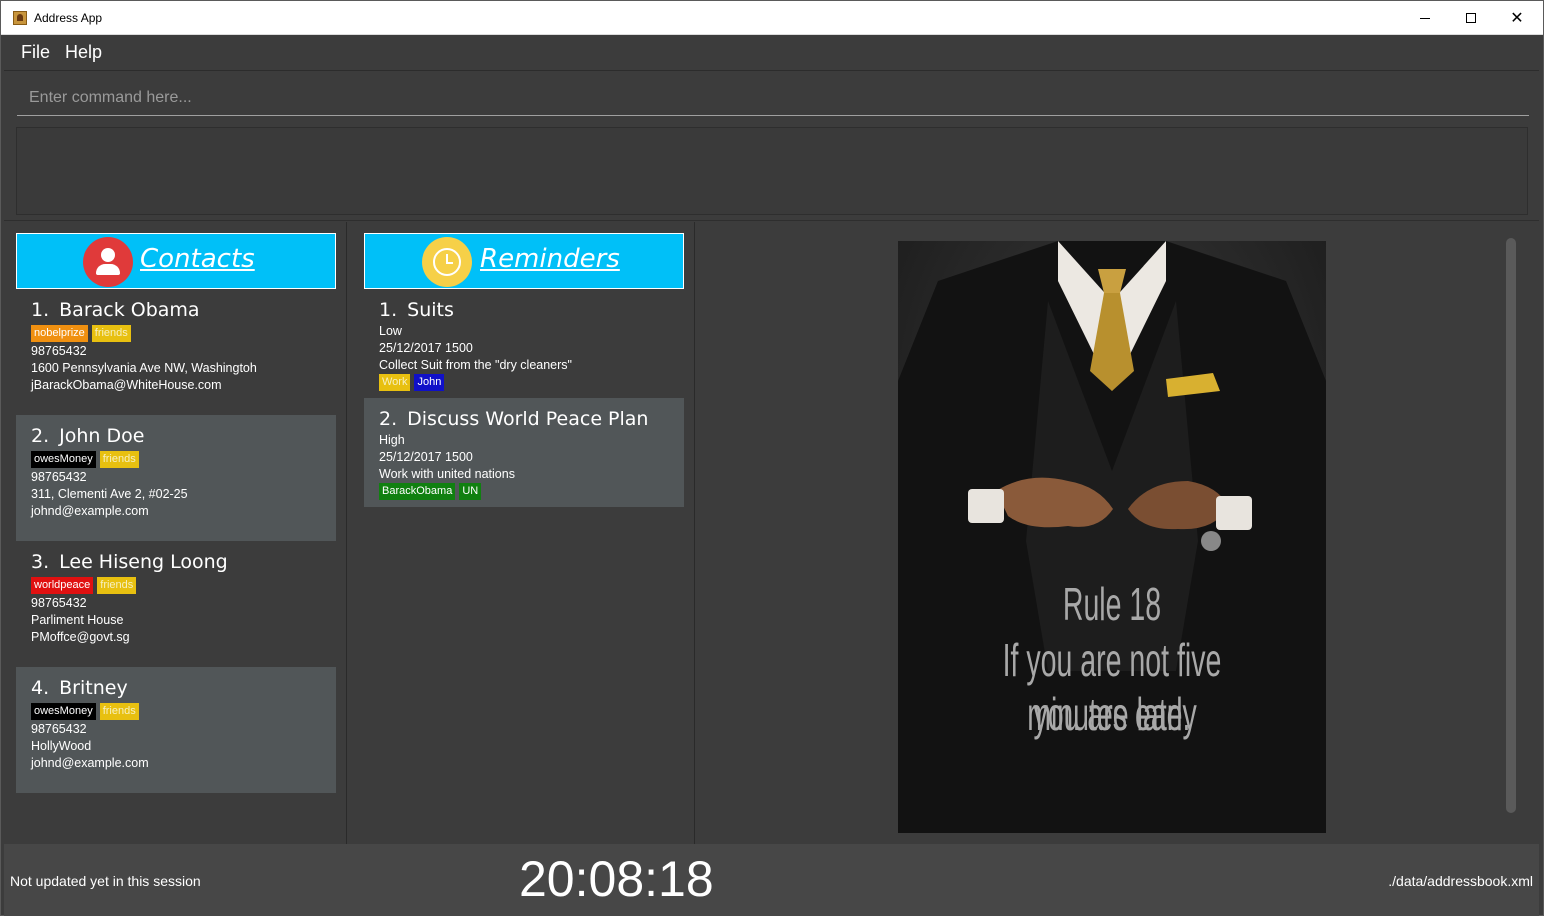 This screenshot has height=916, width=1544. Describe the element at coordinates (417, 491) in the screenshot. I see `tag-label: BarackObama` at that location.